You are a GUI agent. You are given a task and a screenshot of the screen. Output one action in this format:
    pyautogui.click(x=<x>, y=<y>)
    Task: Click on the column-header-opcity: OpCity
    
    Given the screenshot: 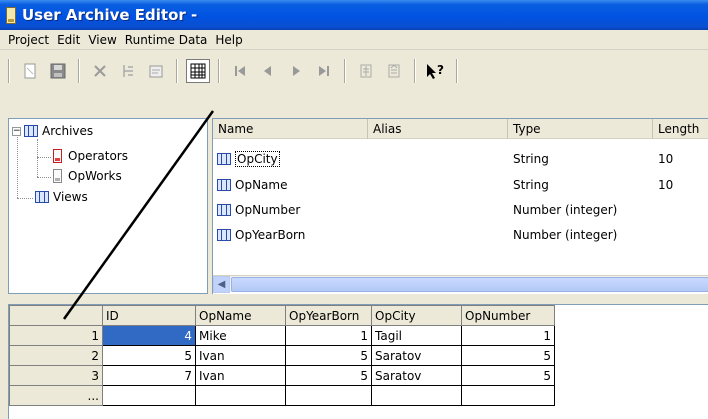 What is the action you would take?
    pyautogui.click(x=416, y=315)
    